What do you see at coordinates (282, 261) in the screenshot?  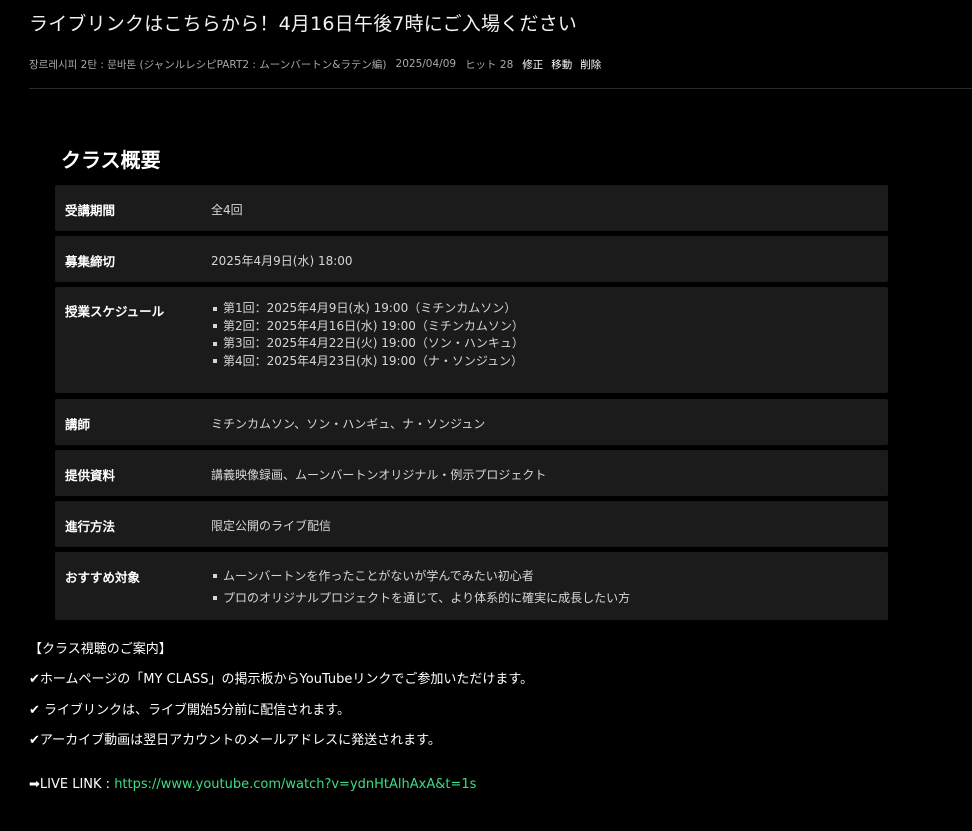 I see `info-value: 2025年4月9日(水) 18:00` at bounding box center [282, 261].